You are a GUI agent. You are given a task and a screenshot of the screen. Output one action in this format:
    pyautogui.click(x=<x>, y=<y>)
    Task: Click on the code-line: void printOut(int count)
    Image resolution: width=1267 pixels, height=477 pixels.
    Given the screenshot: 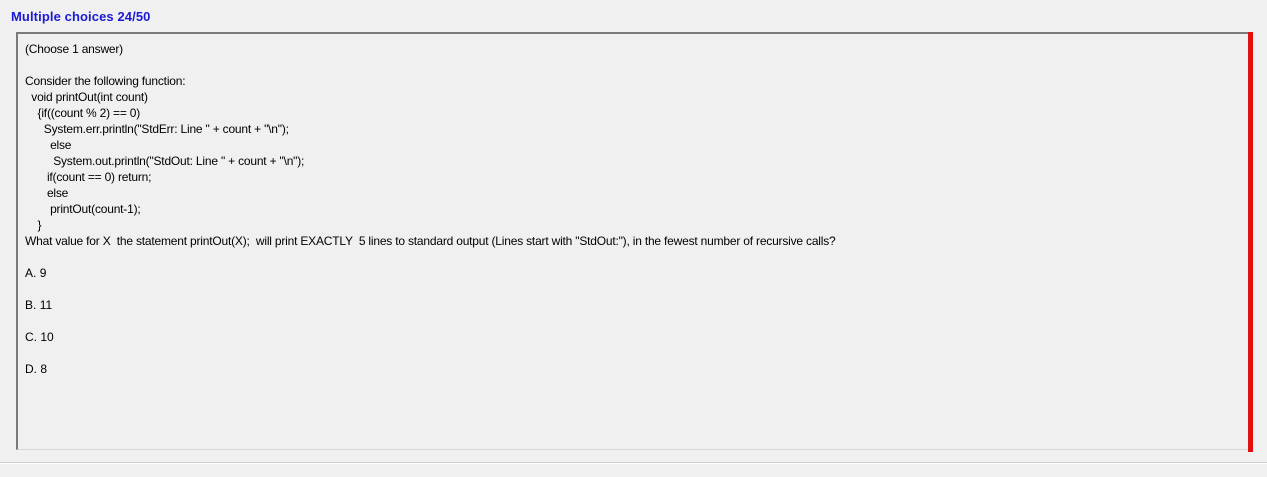 What is the action you would take?
    pyautogui.click(x=86, y=97)
    